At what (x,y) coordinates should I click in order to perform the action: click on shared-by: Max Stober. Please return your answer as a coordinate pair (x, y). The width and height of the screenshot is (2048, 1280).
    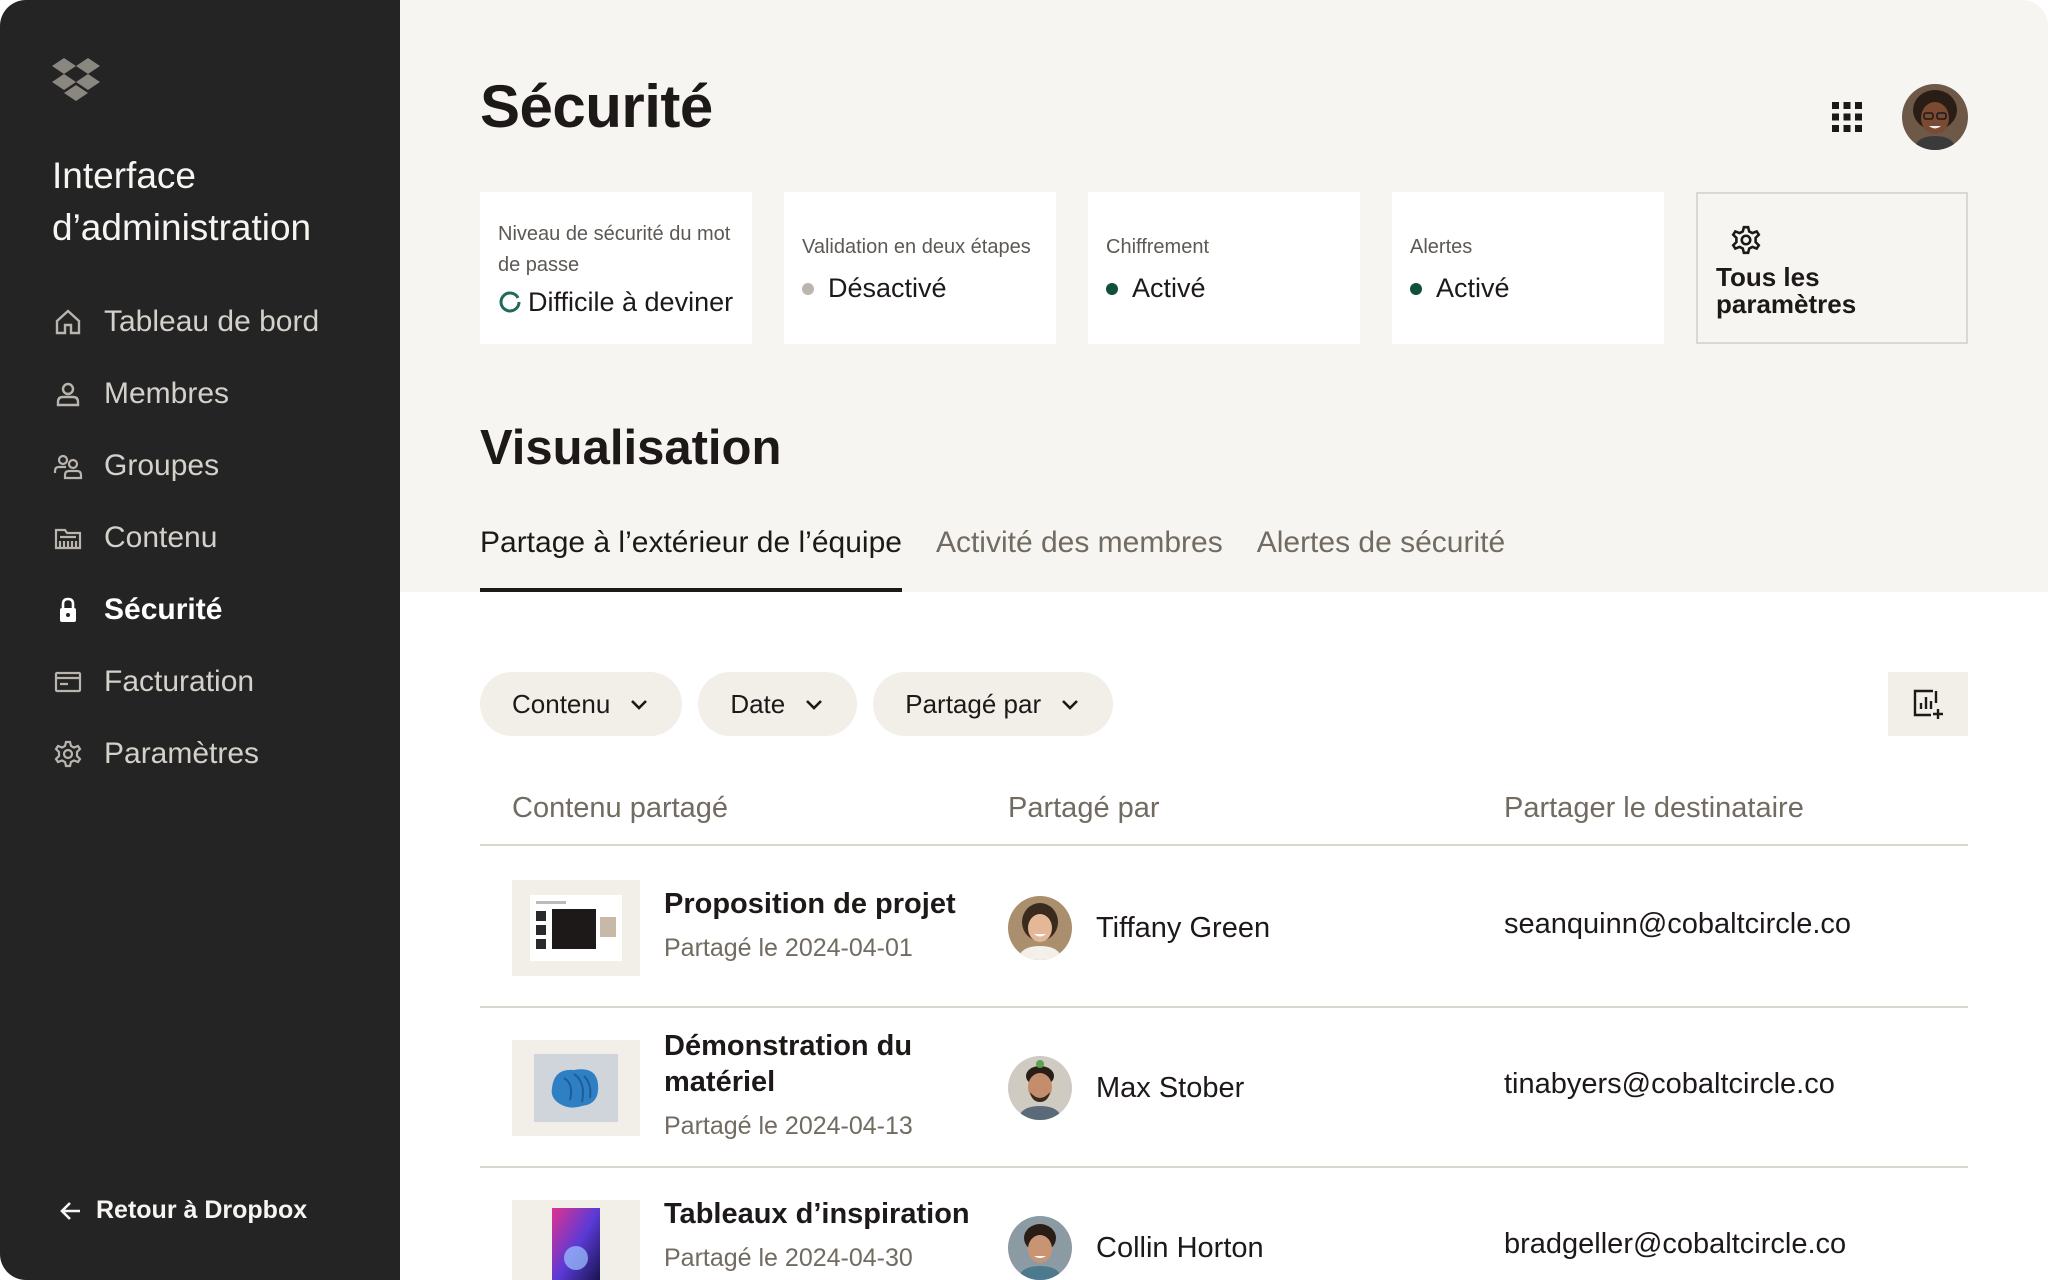
    Looking at the image, I should click on (1126, 1088).